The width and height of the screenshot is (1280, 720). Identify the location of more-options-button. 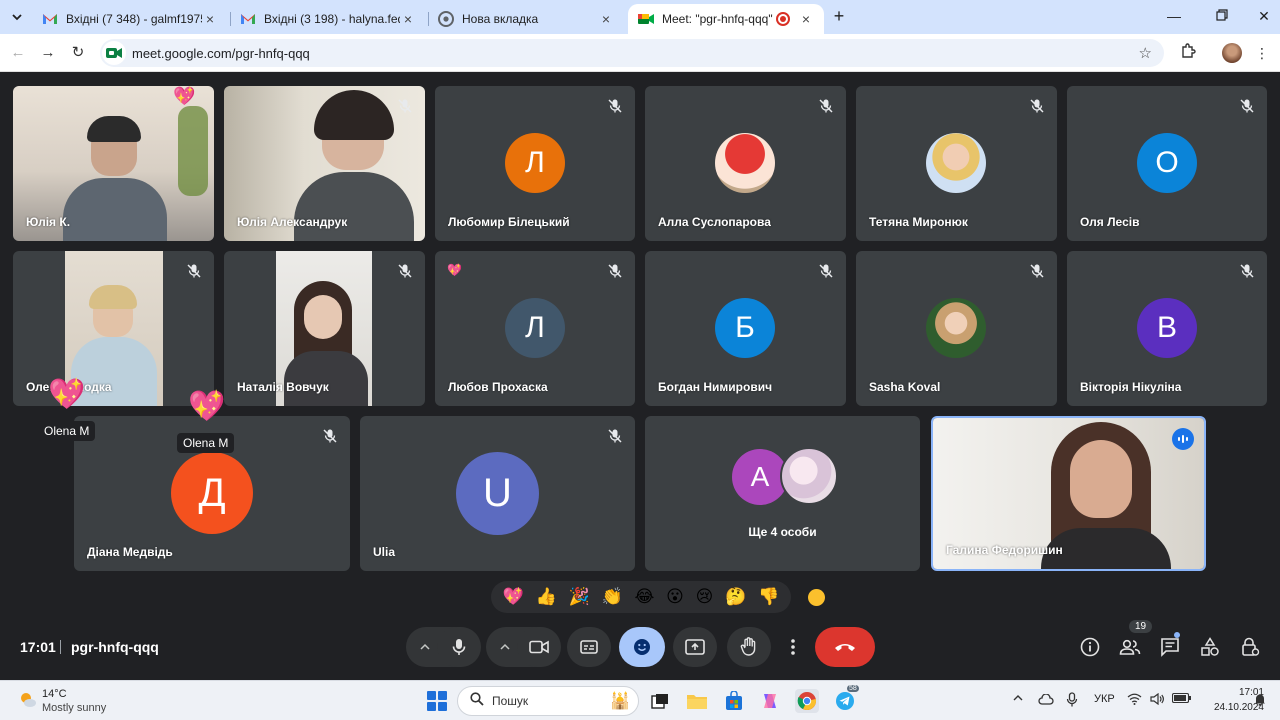
(793, 647).